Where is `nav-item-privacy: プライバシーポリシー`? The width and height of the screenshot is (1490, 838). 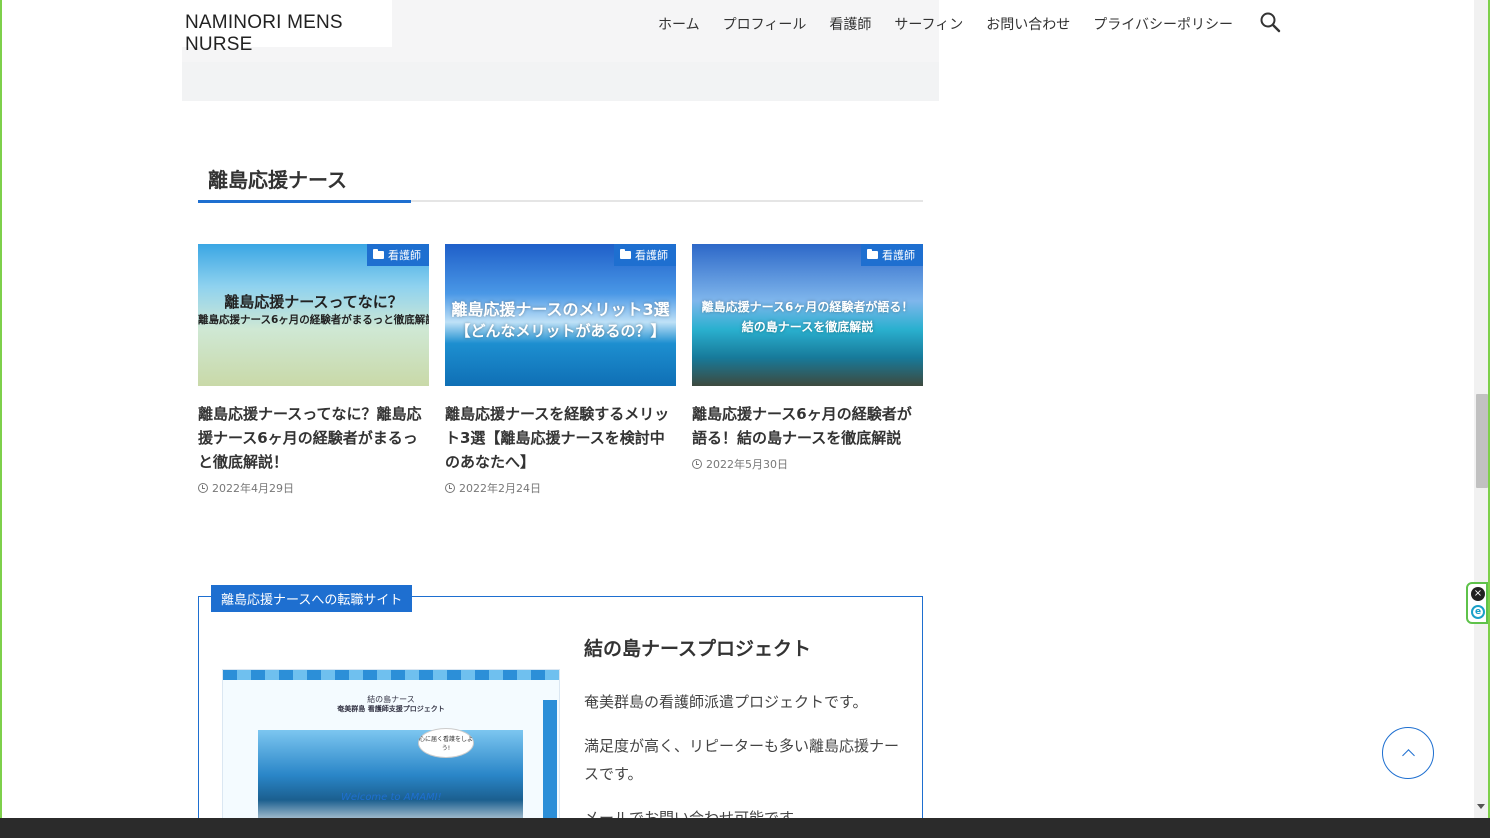
nav-item-privacy: プライバシーポリシー is located at coordinates (1163, 24).